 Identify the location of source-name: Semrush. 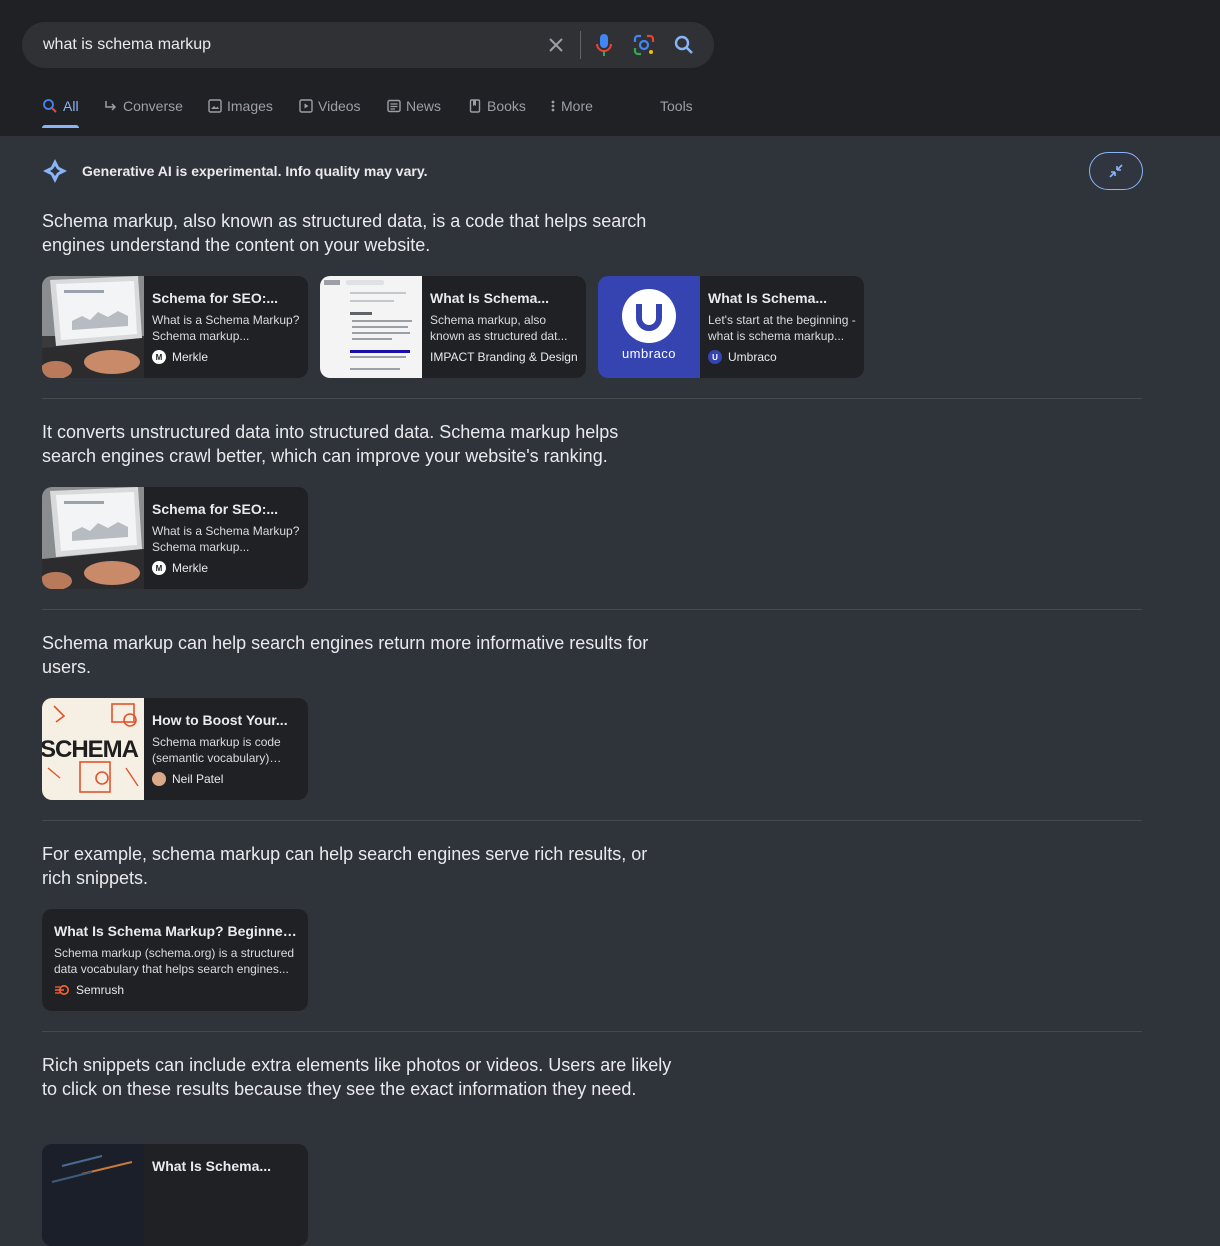
(100, 990).